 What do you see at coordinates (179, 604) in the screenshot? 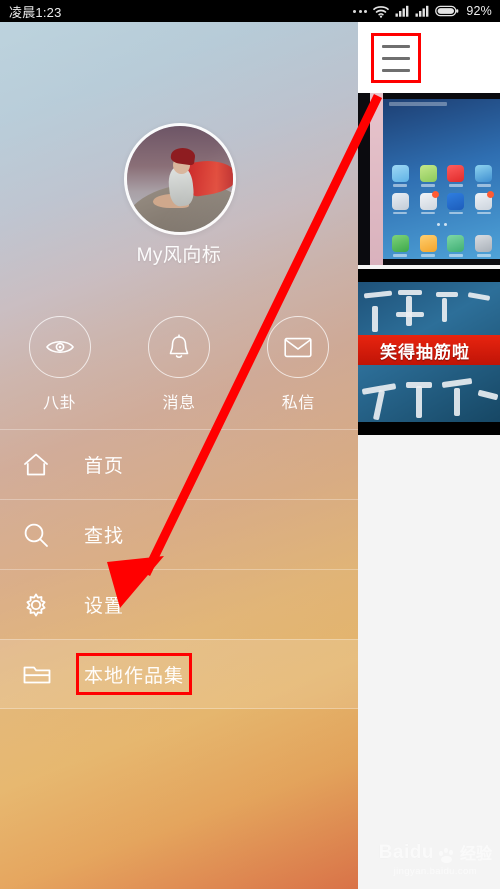
I see `sidebar-item-settings: 设置` at bounding box center [179, 604].